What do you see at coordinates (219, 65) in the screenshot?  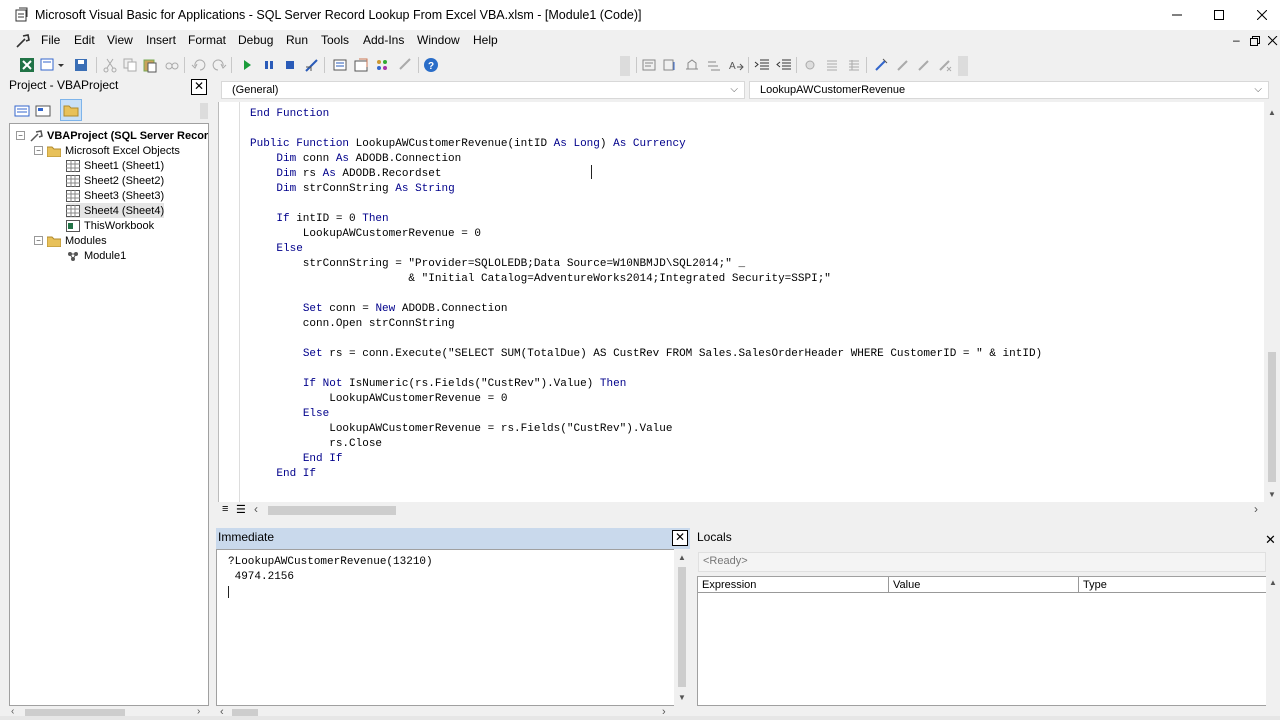 I see `redo-icon` at bounding box center [219, 65].